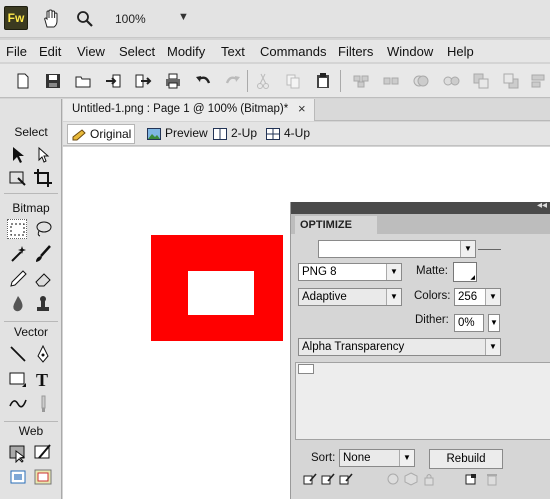 Image resolution: width=550 pixels, height=499 pixels. I want to click on export-format-dropdown: PNG 8 ▼, so click(350, 272).